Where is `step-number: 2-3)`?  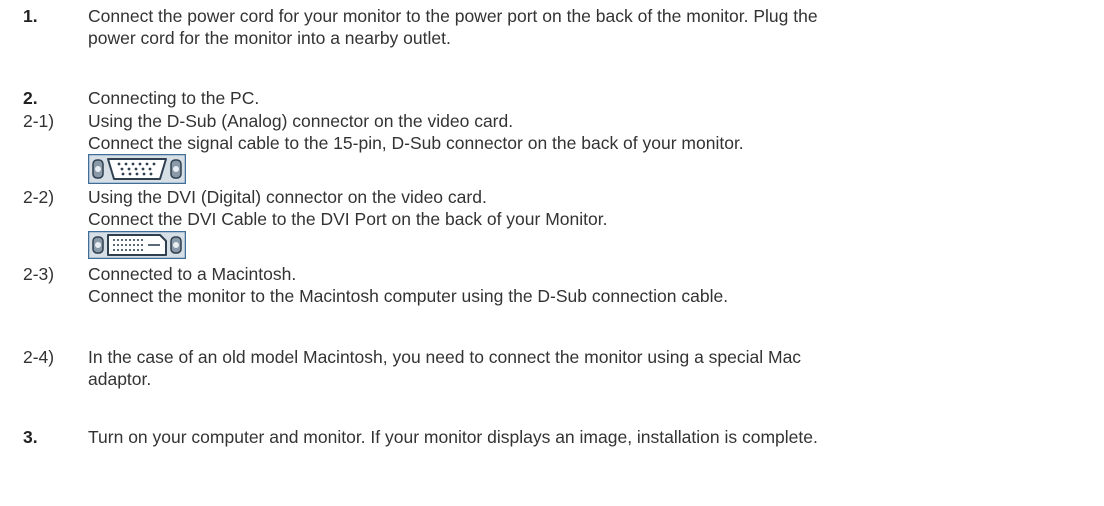
step-number: 2-3) is located at coordinates (39, 274).